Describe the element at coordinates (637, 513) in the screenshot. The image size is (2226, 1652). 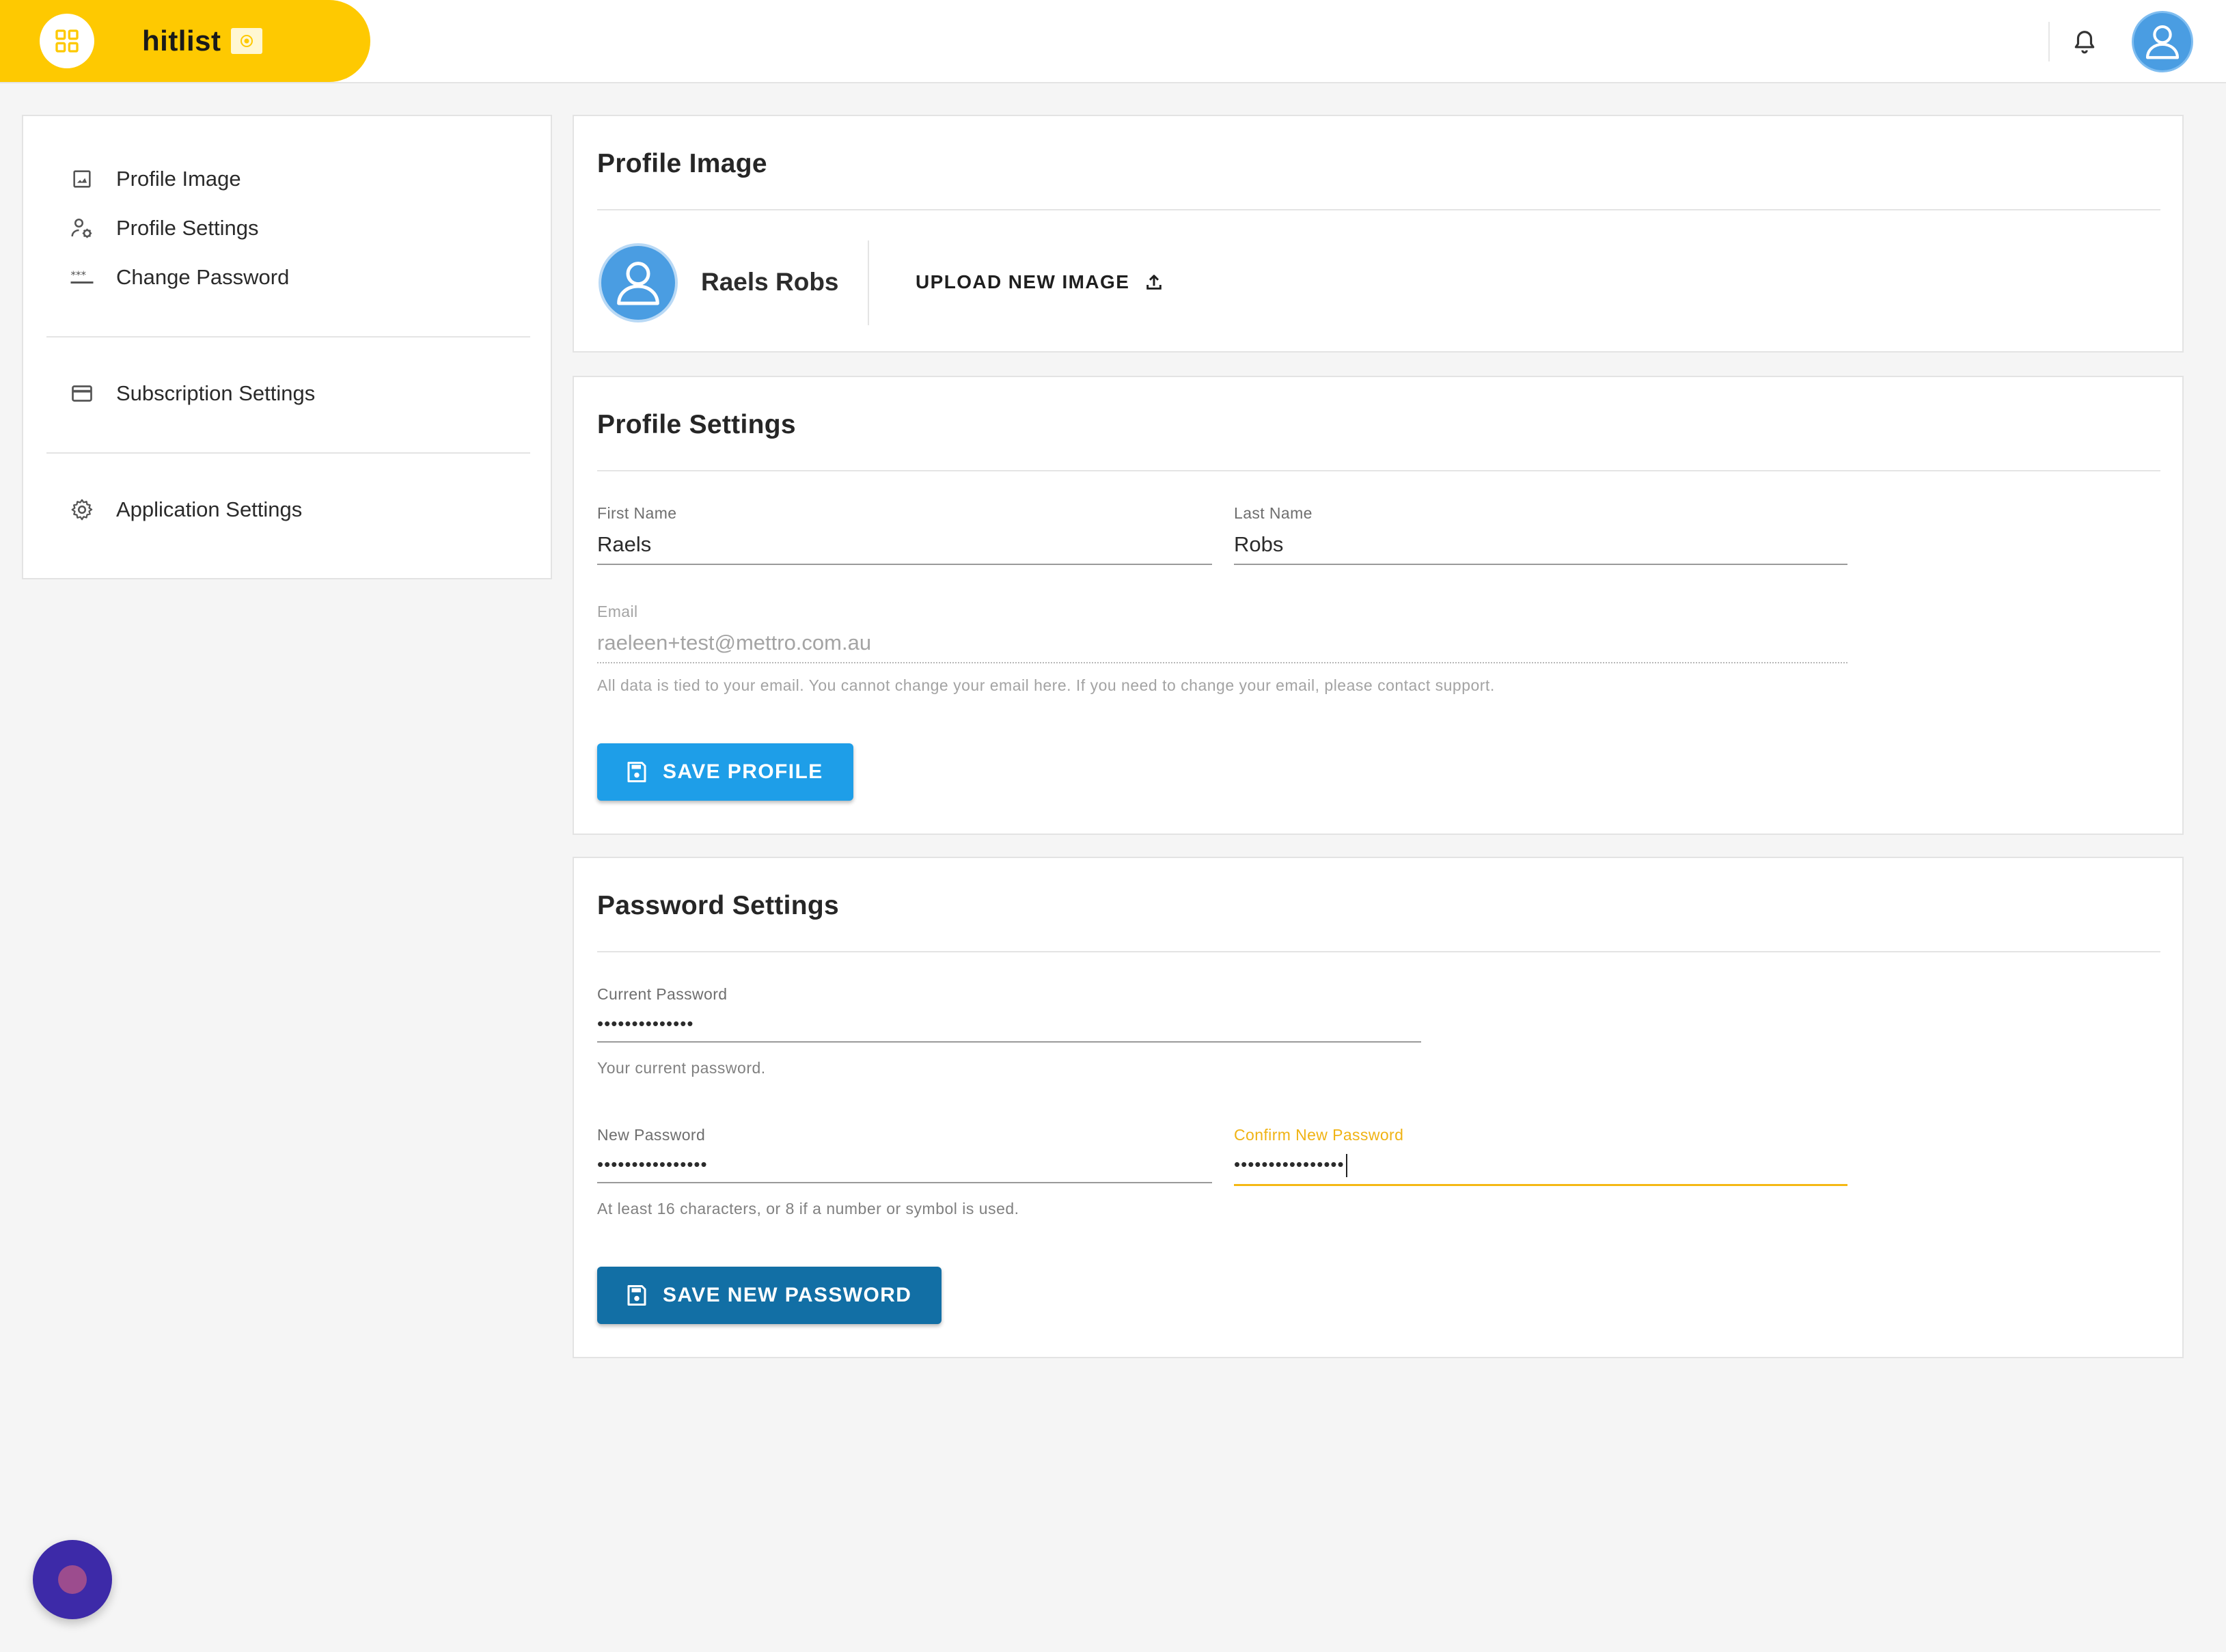
I see `first-name-label: First Name` at that location.